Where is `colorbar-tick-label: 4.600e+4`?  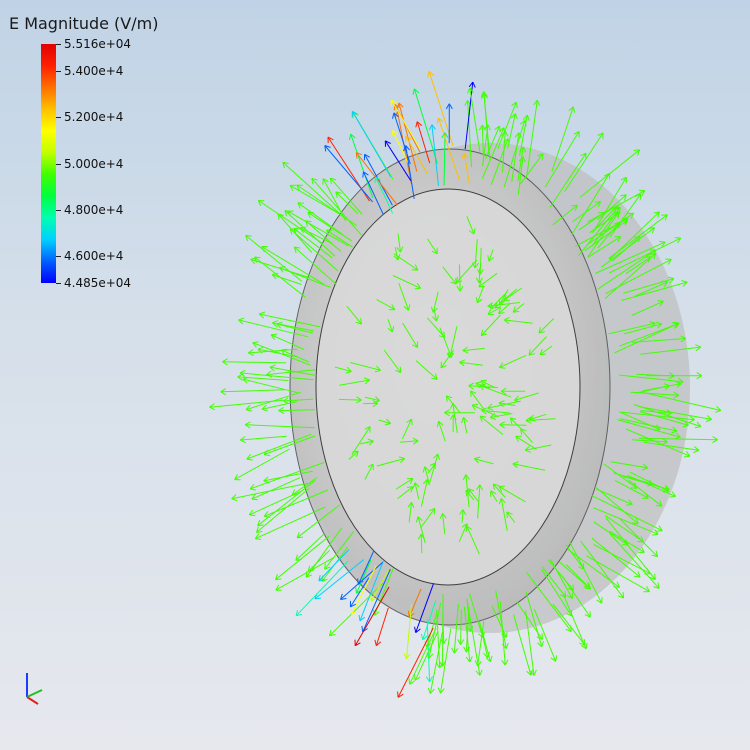
colorbar-tick-label: 4.600e+4 is located at coordinates (94, 256).